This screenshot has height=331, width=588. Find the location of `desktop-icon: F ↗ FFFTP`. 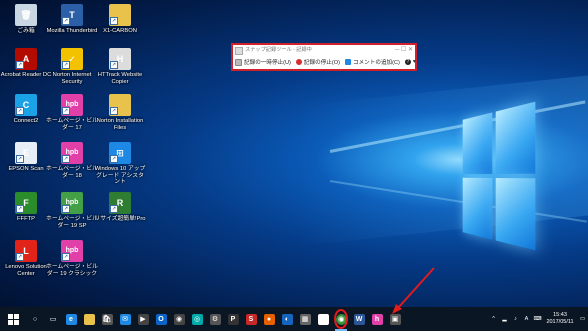

desktop-icon: F ↗ FFFTP is located at coordinates (26, 207).